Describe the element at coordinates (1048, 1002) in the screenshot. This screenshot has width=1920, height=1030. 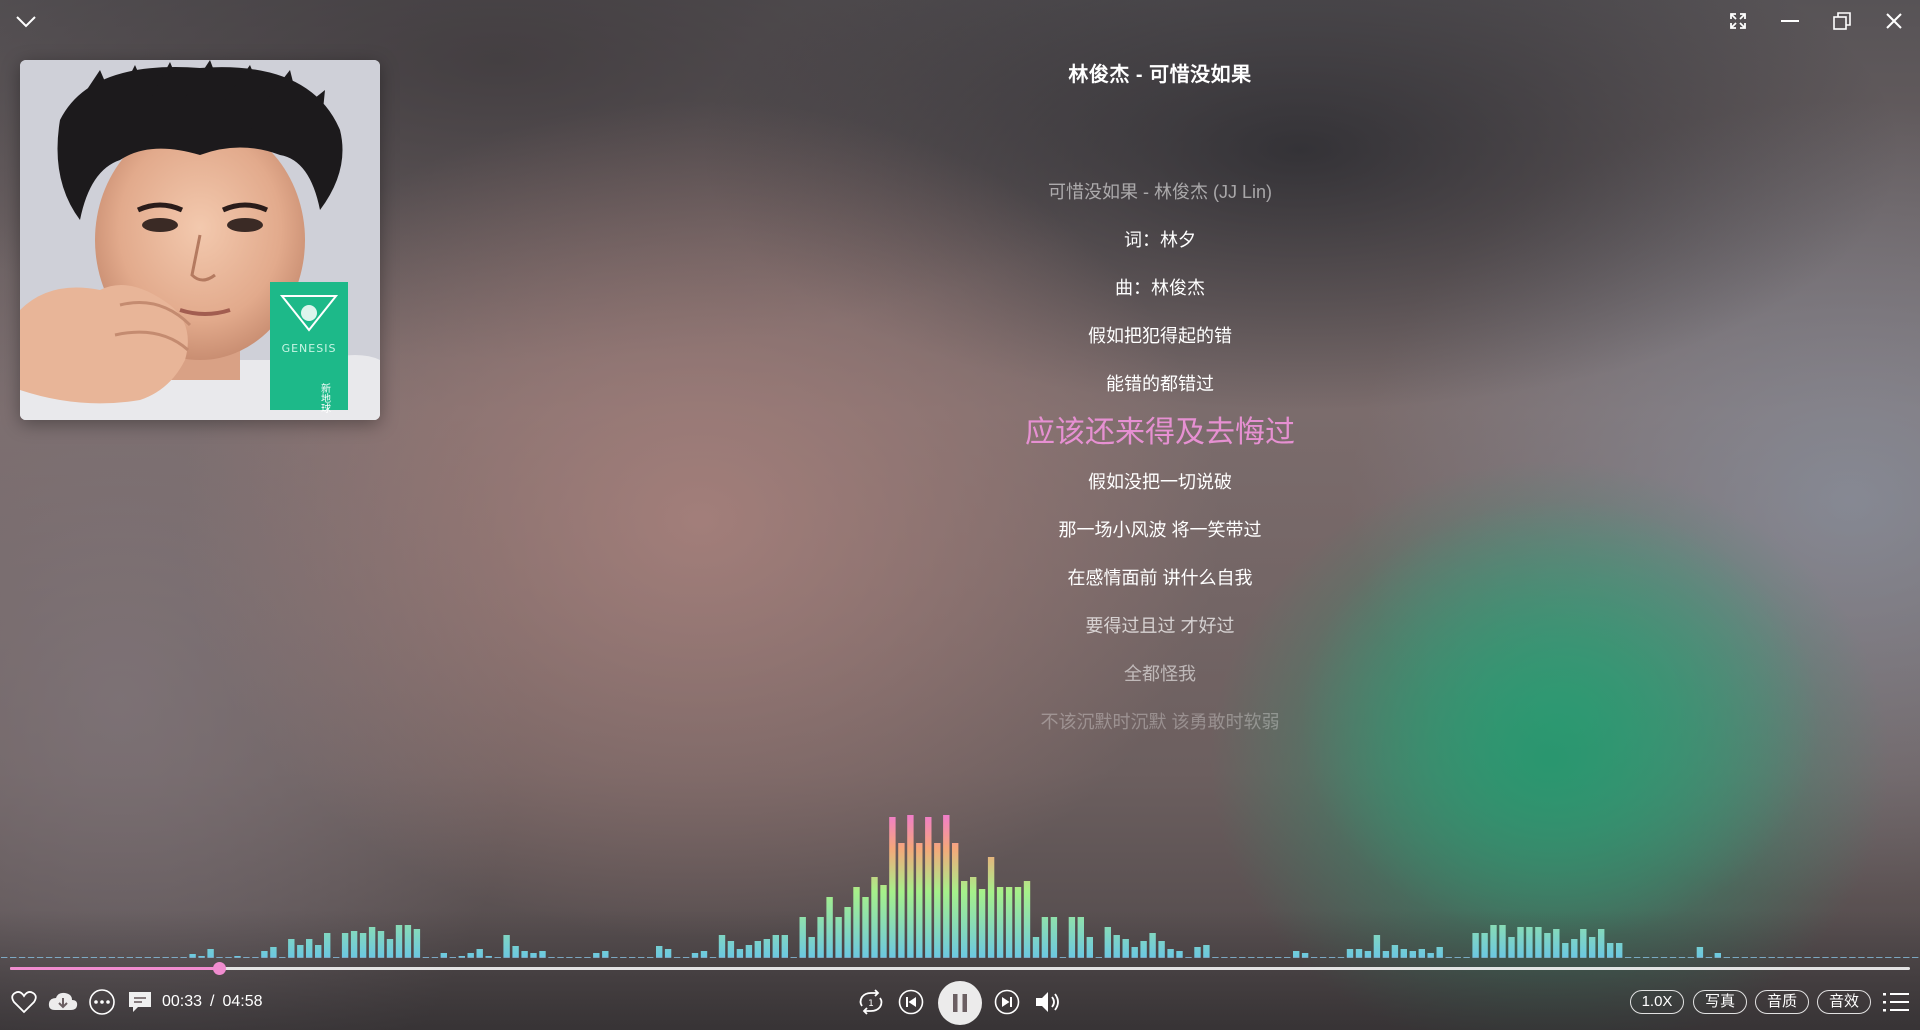
I see `volume-icon` at that location.